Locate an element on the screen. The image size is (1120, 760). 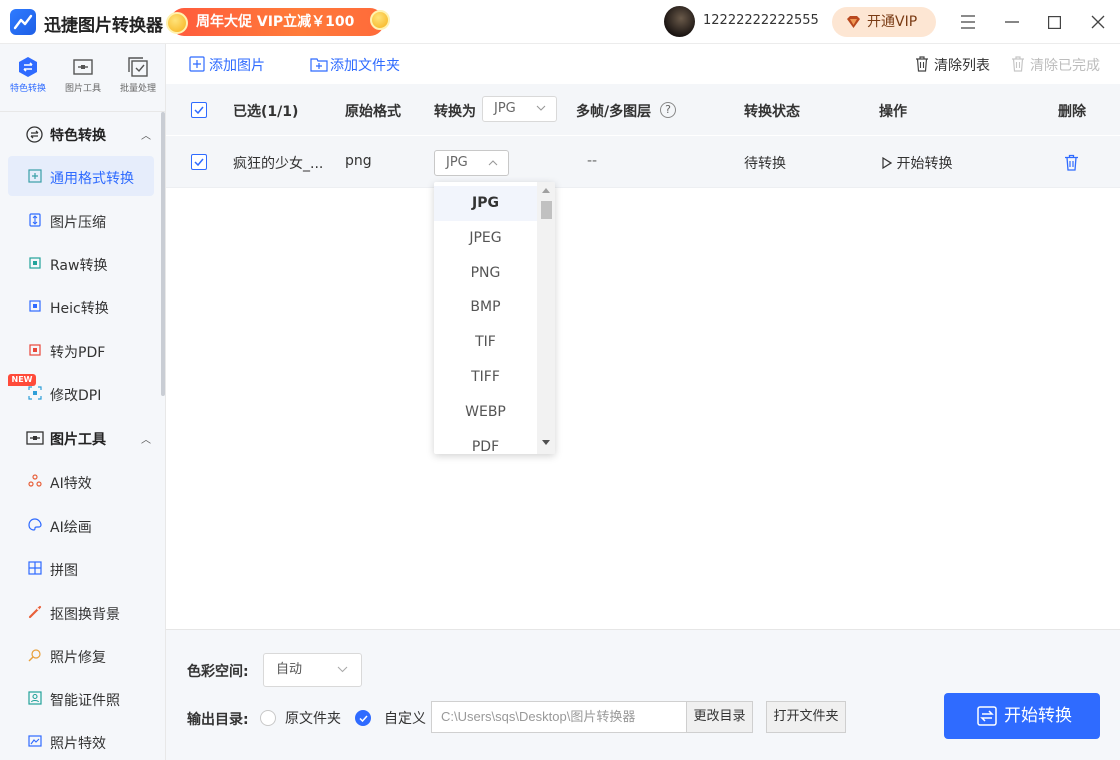
scroll-thumb is located at coordinates (546, 210).